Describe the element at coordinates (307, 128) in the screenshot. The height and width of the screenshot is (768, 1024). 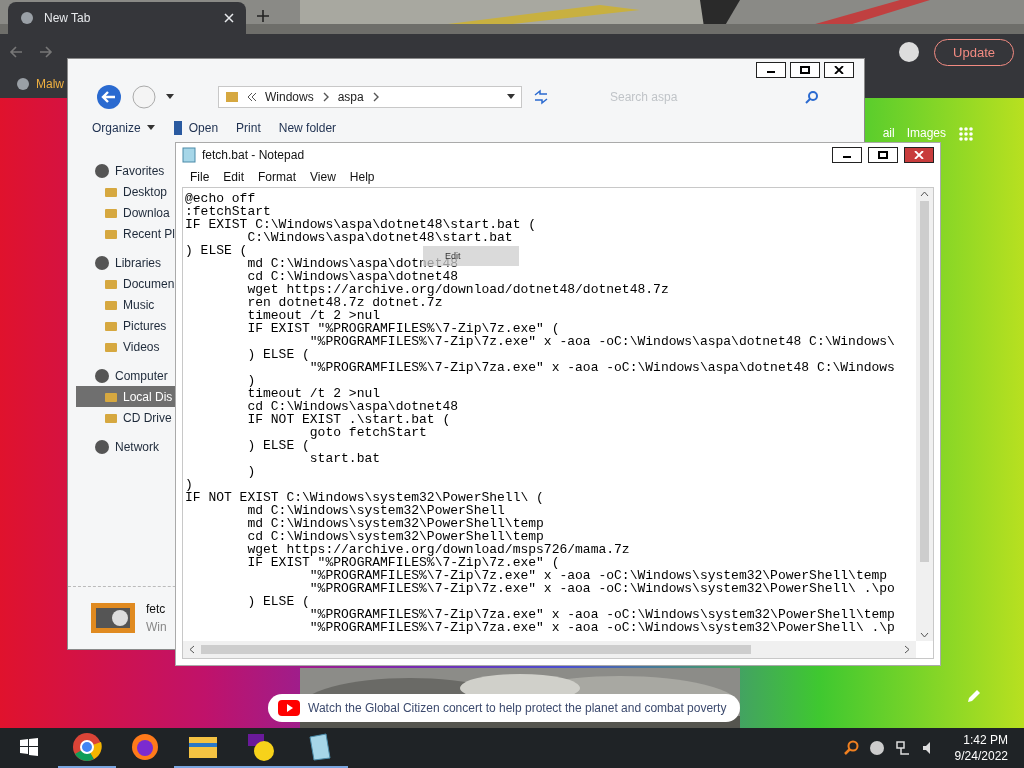
I see `toolbar-button: New folder` at that location.